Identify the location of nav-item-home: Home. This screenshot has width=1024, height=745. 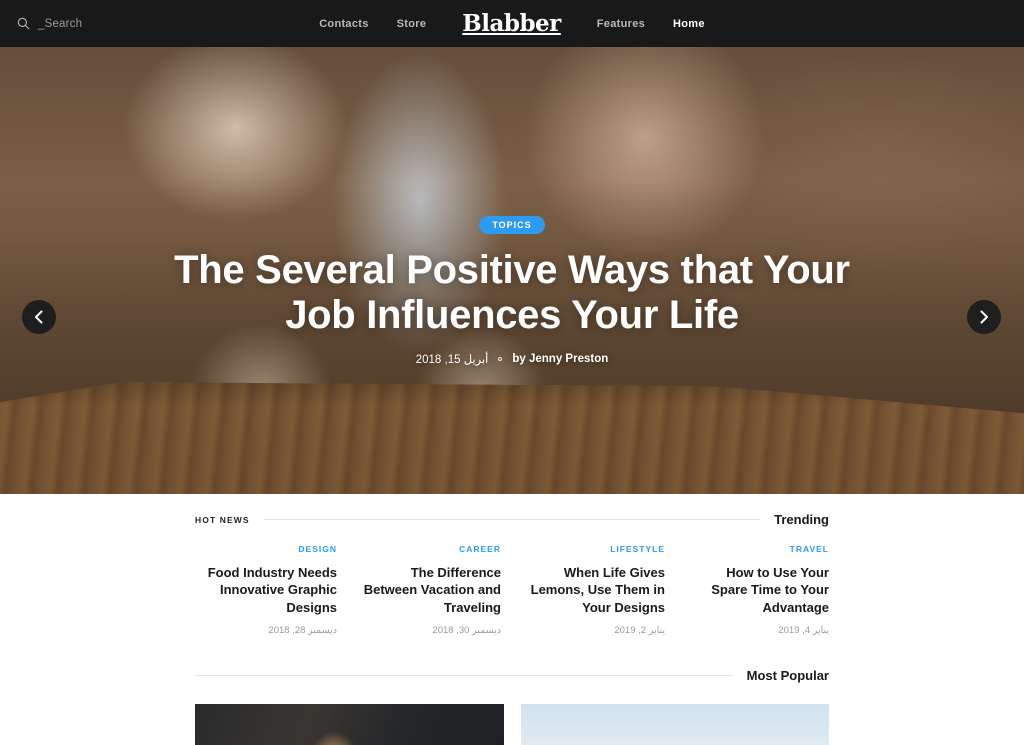
(689, 24).